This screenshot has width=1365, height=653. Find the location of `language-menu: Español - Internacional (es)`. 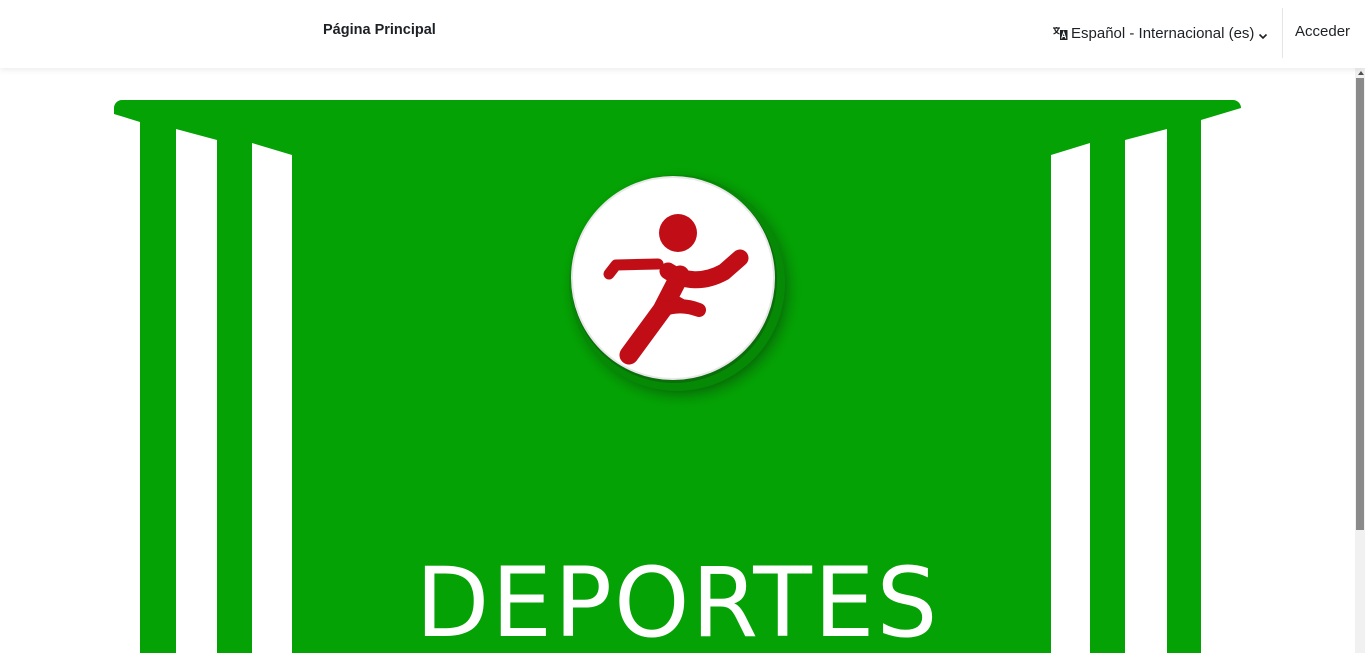

language-menu: Español - Internacional (es) is located at coordinates (1160, 33).